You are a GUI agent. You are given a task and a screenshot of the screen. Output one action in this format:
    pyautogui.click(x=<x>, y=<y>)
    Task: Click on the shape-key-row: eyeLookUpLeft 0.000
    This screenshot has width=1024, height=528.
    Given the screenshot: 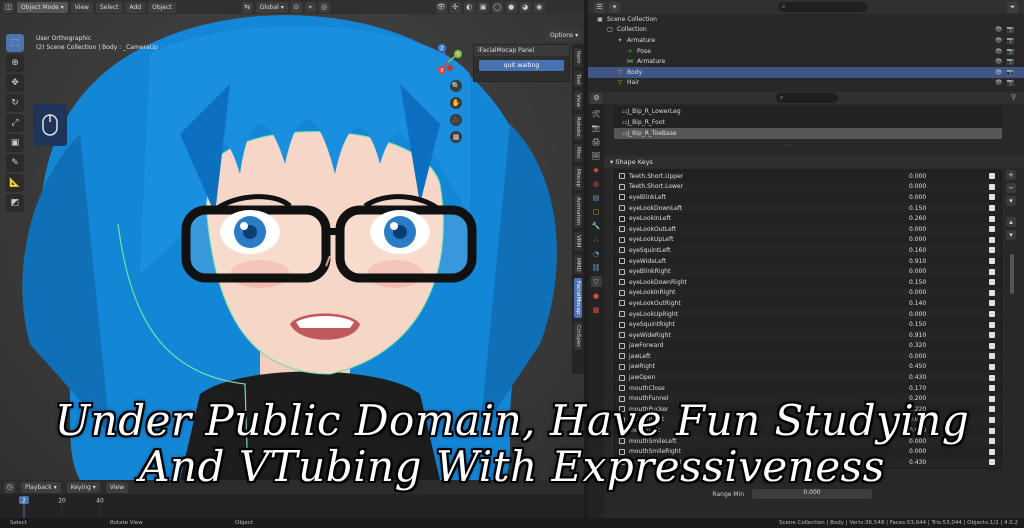 What is the action you would take?
    pyautogui.click(x=808, y=240)
    